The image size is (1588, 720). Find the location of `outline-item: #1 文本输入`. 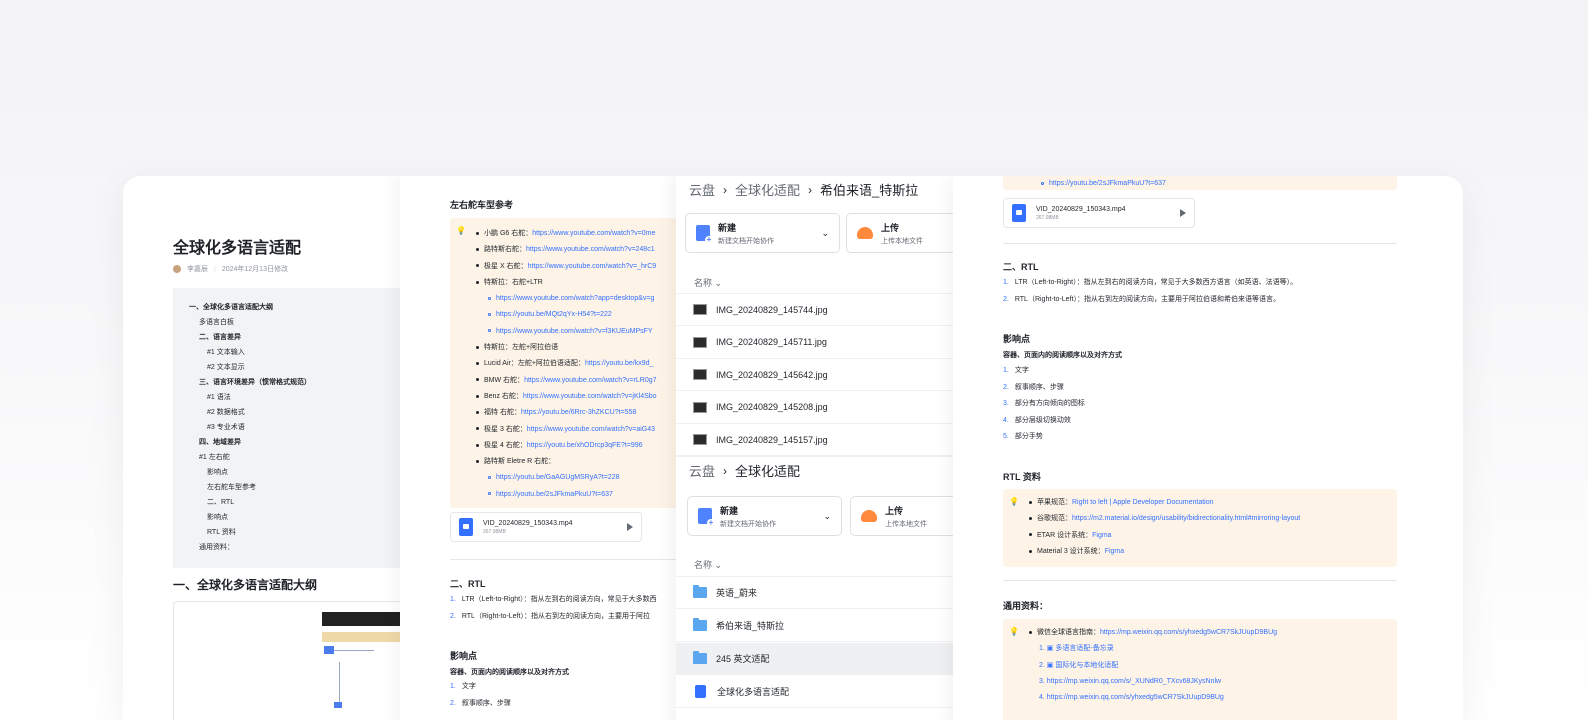

outline-item: #1 文本输入 is located at coordinates (293, 352).